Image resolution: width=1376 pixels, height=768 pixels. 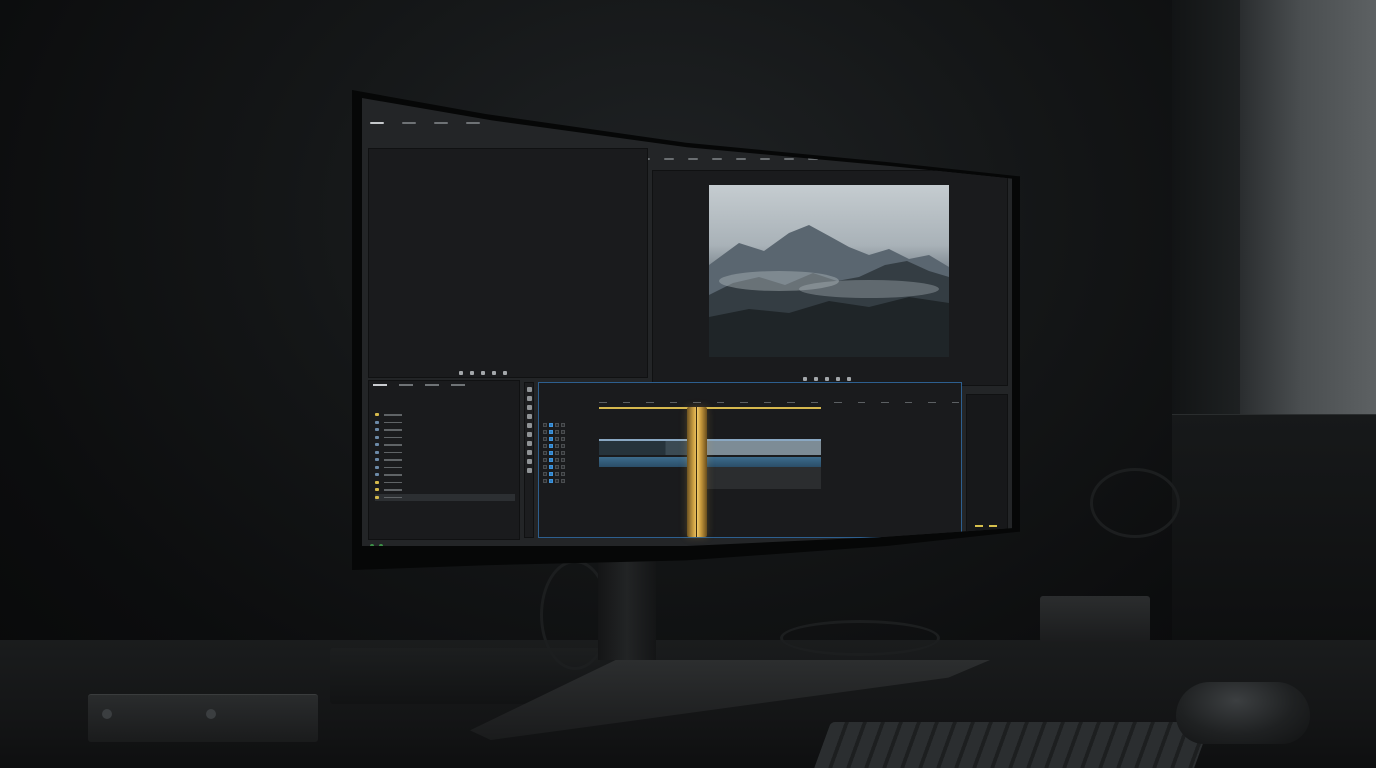 I want to click on audio-clip, so click(x=710, y=462).